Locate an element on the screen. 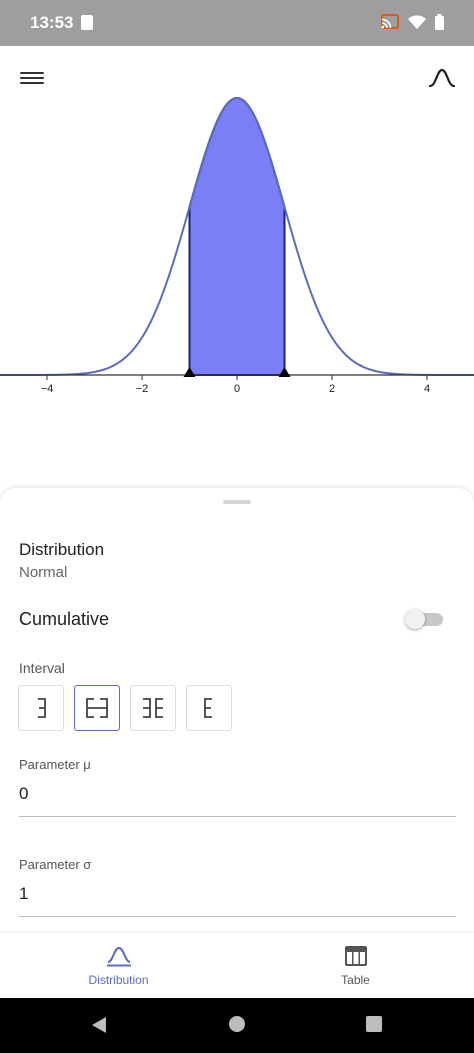  interval-right-sided-button is located at coordinates (209, 708).